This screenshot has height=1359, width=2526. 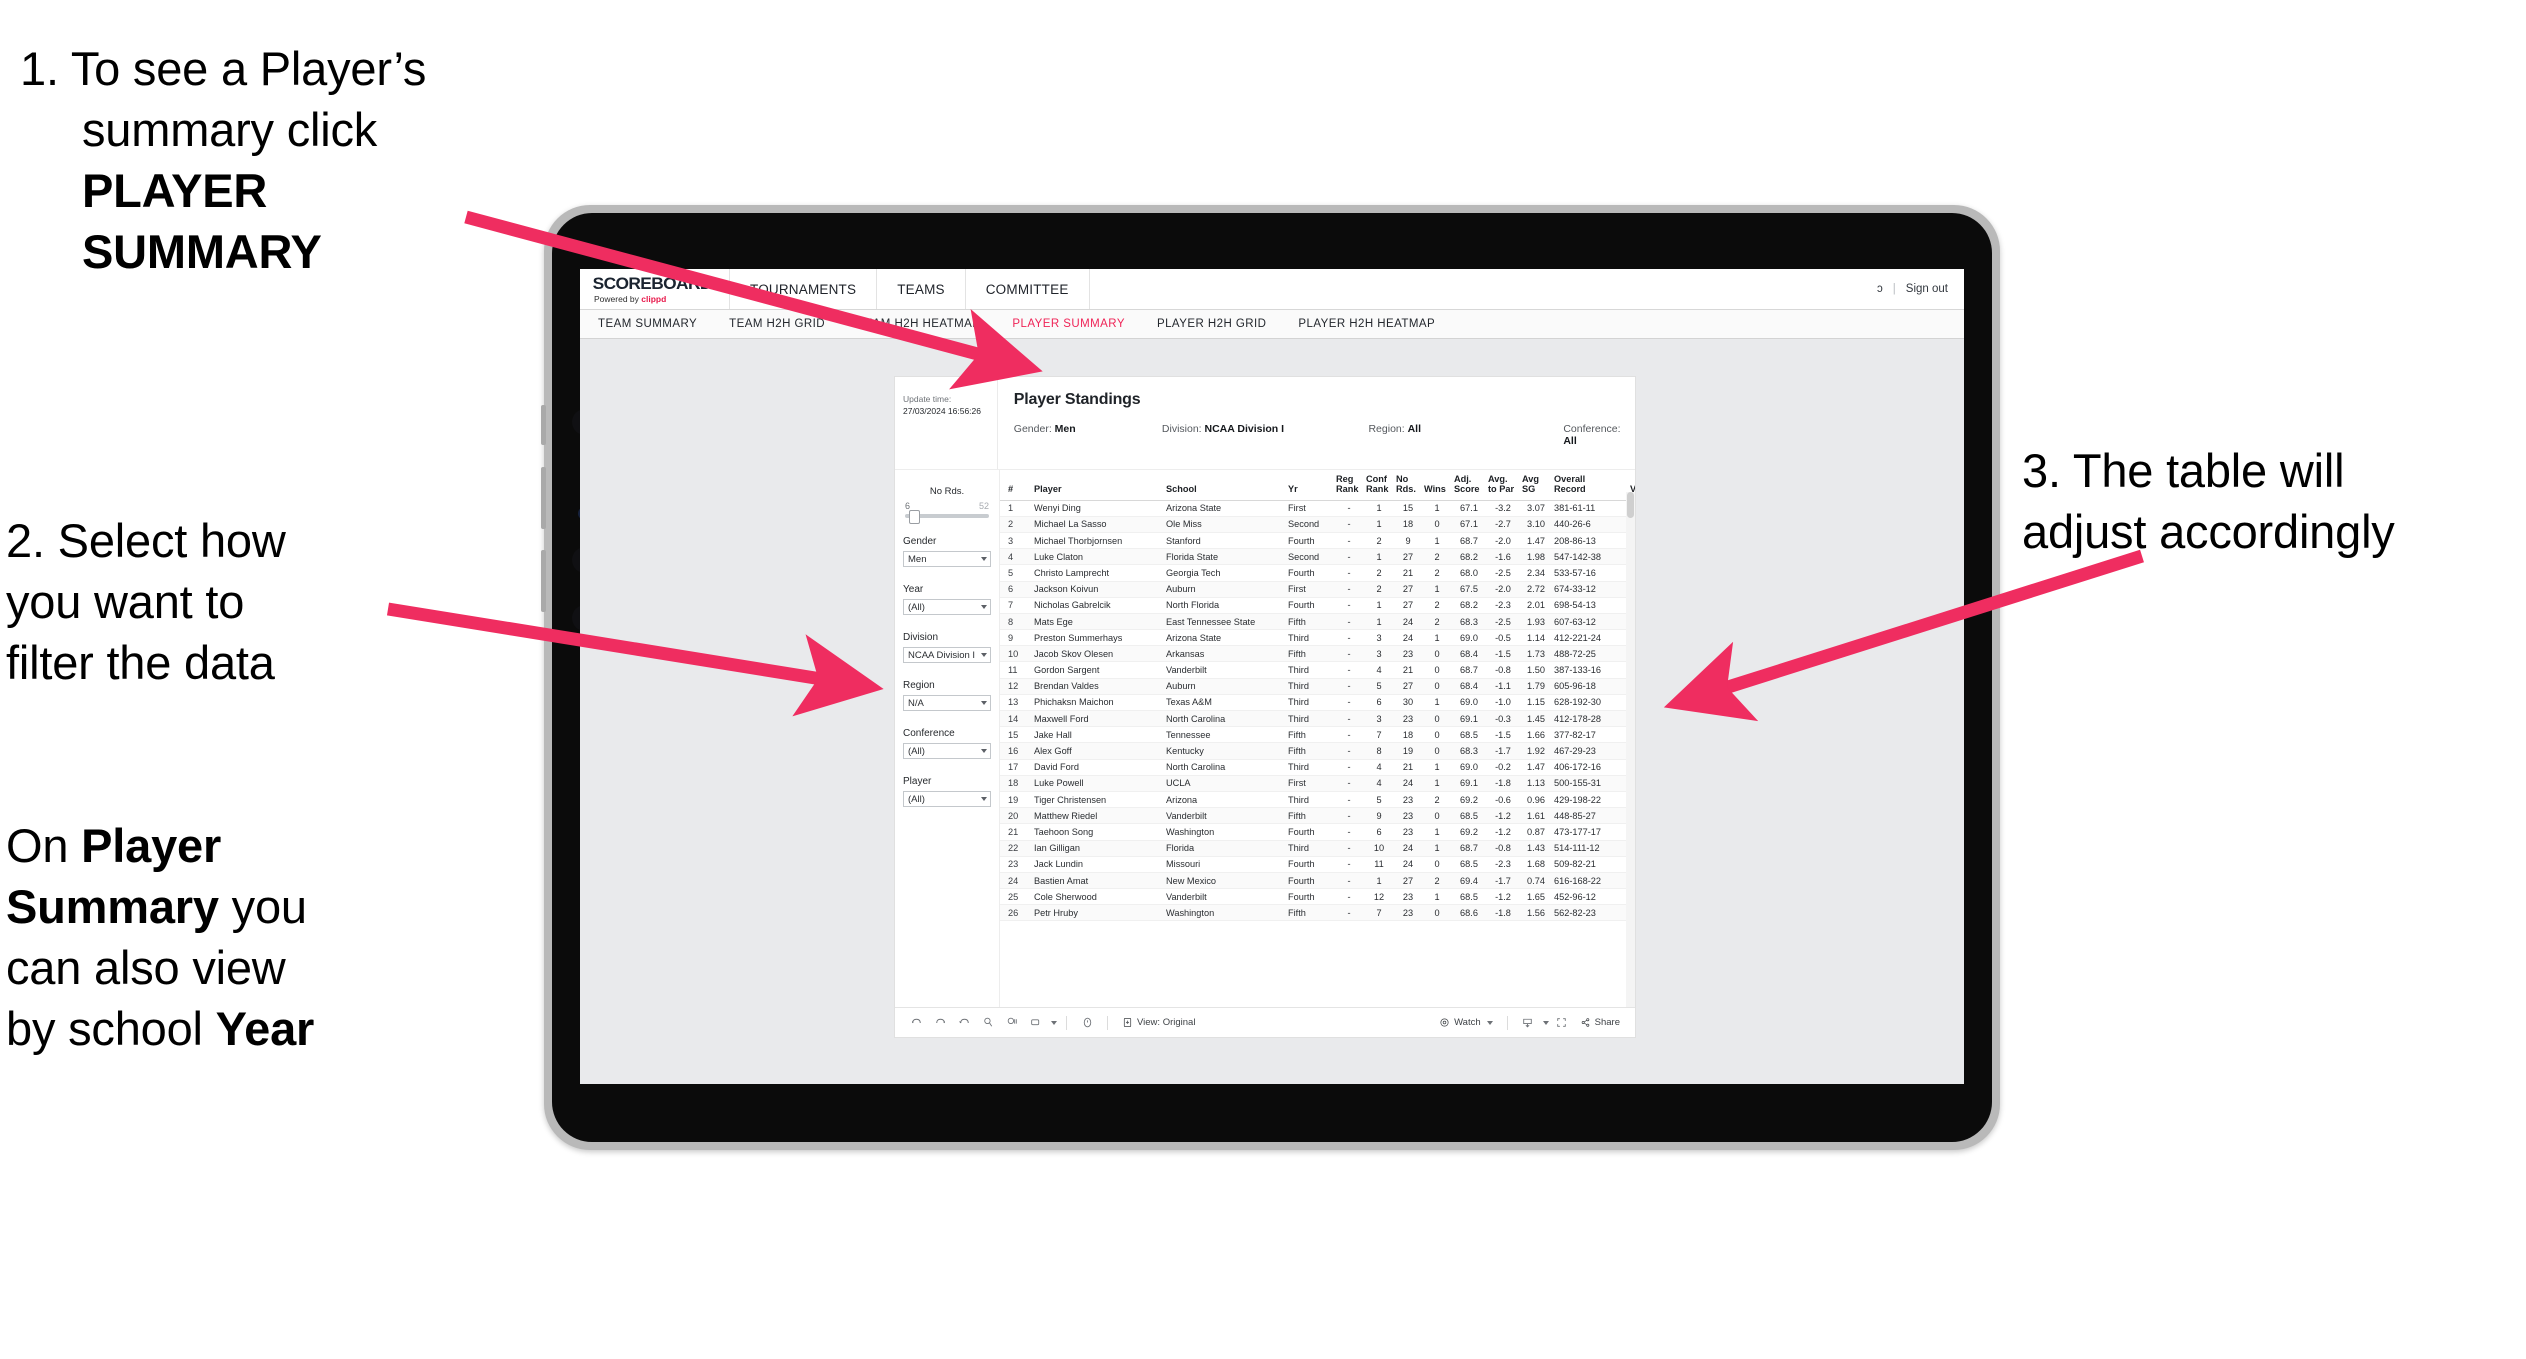 What do you see at coordinates (1211, 324) in the screenshot?
I see `tab-player-h2h-grid: PLAYER H2H GRID` at bounding box center [1211, 324].